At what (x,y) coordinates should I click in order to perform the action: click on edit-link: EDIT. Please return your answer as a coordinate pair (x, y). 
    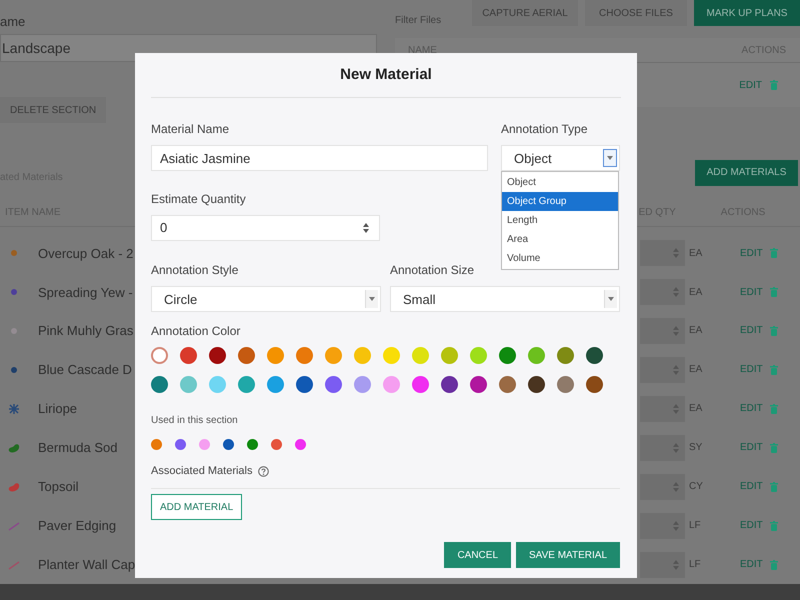
    Looking at the image, I should click on (750, 85).